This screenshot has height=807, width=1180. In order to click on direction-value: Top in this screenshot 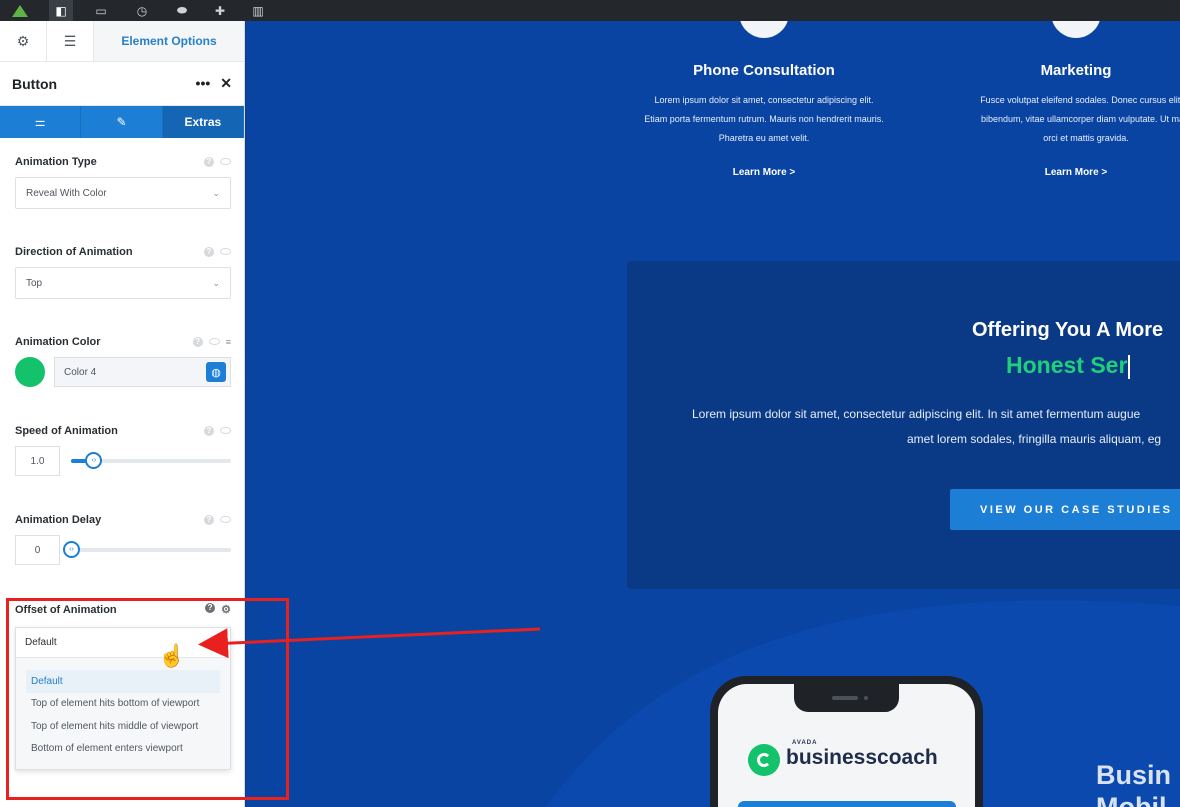, I will do `click(34, 283)`.